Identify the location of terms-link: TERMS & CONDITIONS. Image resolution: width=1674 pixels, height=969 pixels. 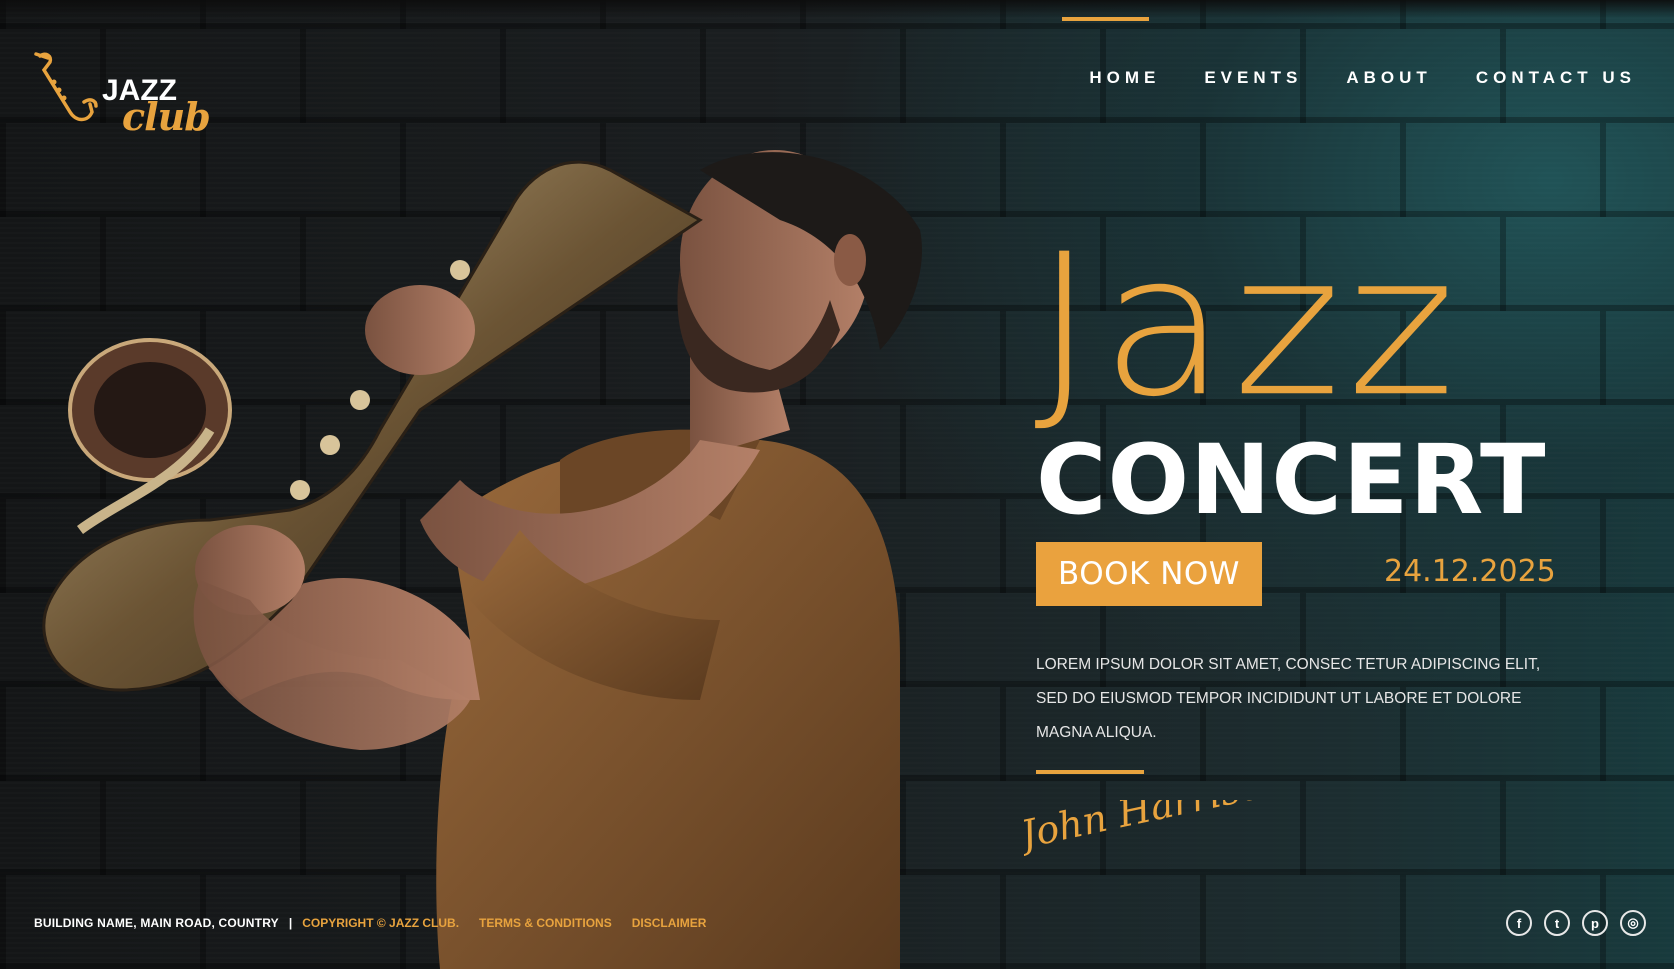
(545, 923).